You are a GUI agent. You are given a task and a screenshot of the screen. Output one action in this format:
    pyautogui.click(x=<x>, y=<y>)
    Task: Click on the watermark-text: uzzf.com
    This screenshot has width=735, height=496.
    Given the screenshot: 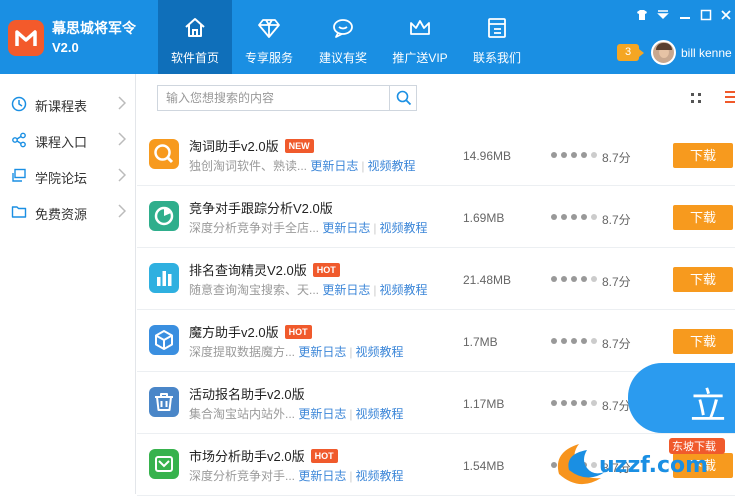 What is the action you would take?
    pyautogui.click(x=653, y=465)
    